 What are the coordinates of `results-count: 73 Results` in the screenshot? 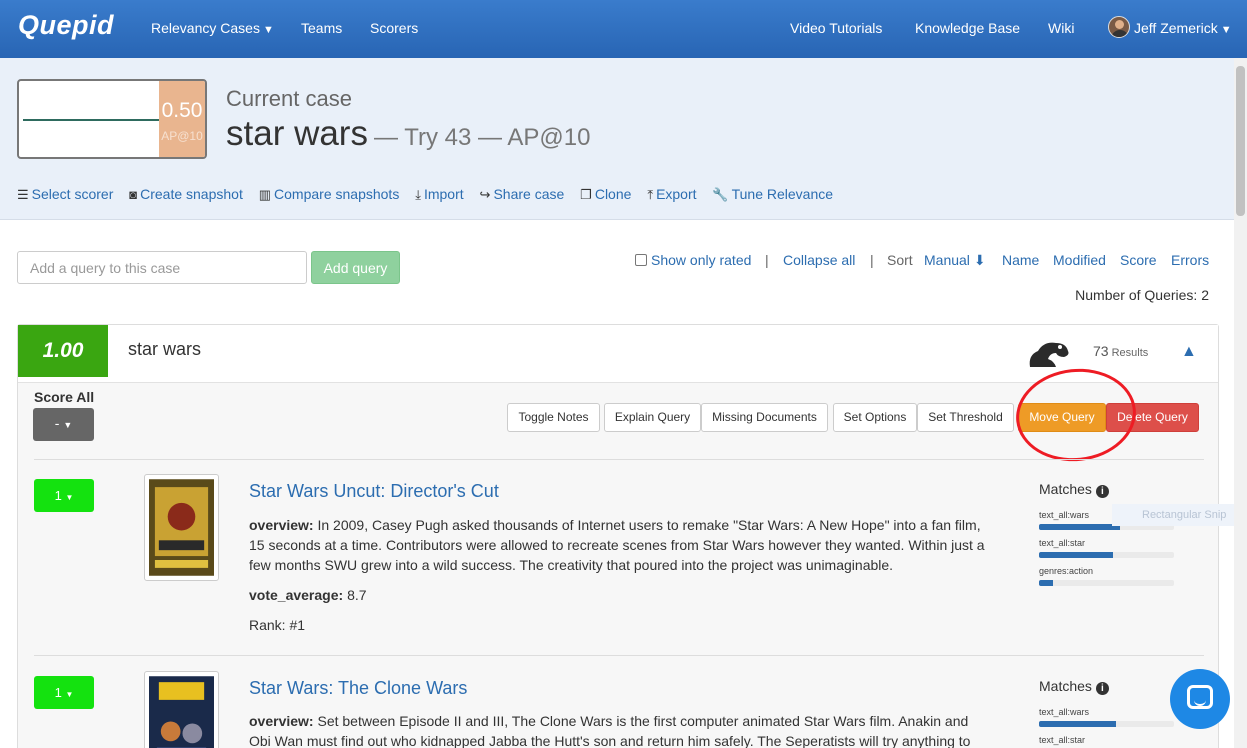 It's located at (1121, 351).